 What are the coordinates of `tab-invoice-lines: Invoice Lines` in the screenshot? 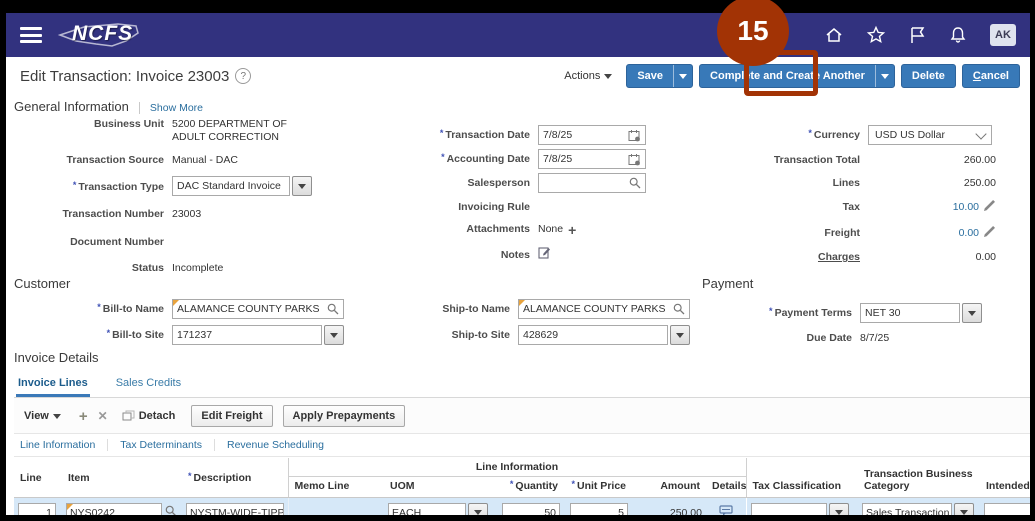 It's located at (53, 385).